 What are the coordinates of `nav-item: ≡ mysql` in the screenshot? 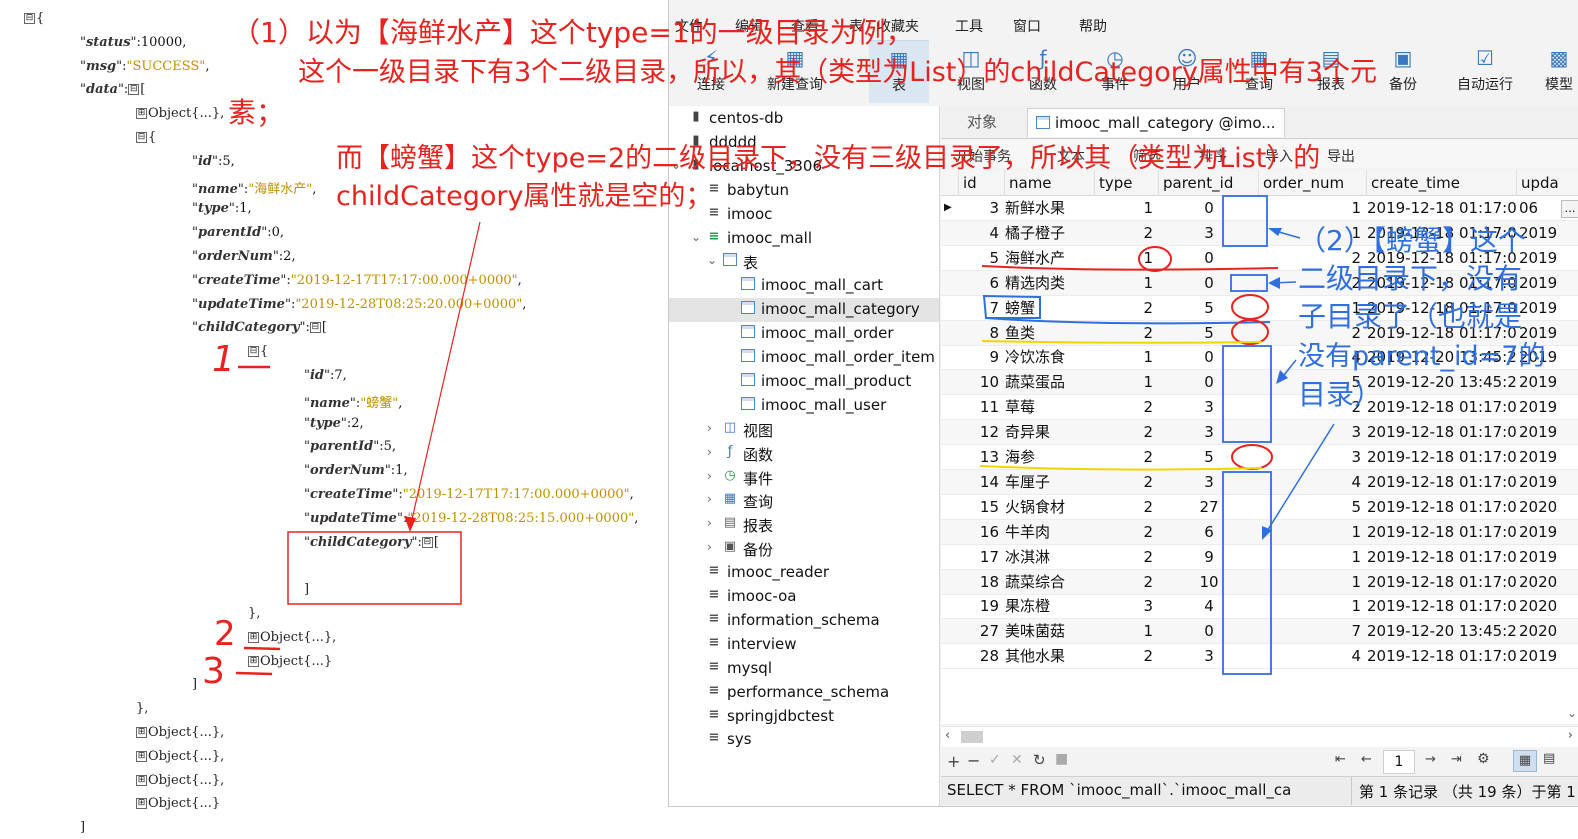 It's located at (804, 669).